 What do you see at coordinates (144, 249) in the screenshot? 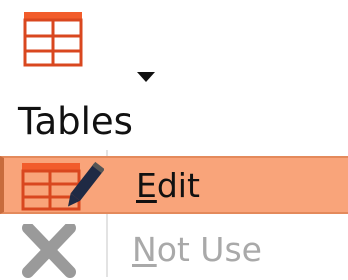
I see `not-use-mnemonic: N` at bounding box center [144, 249].